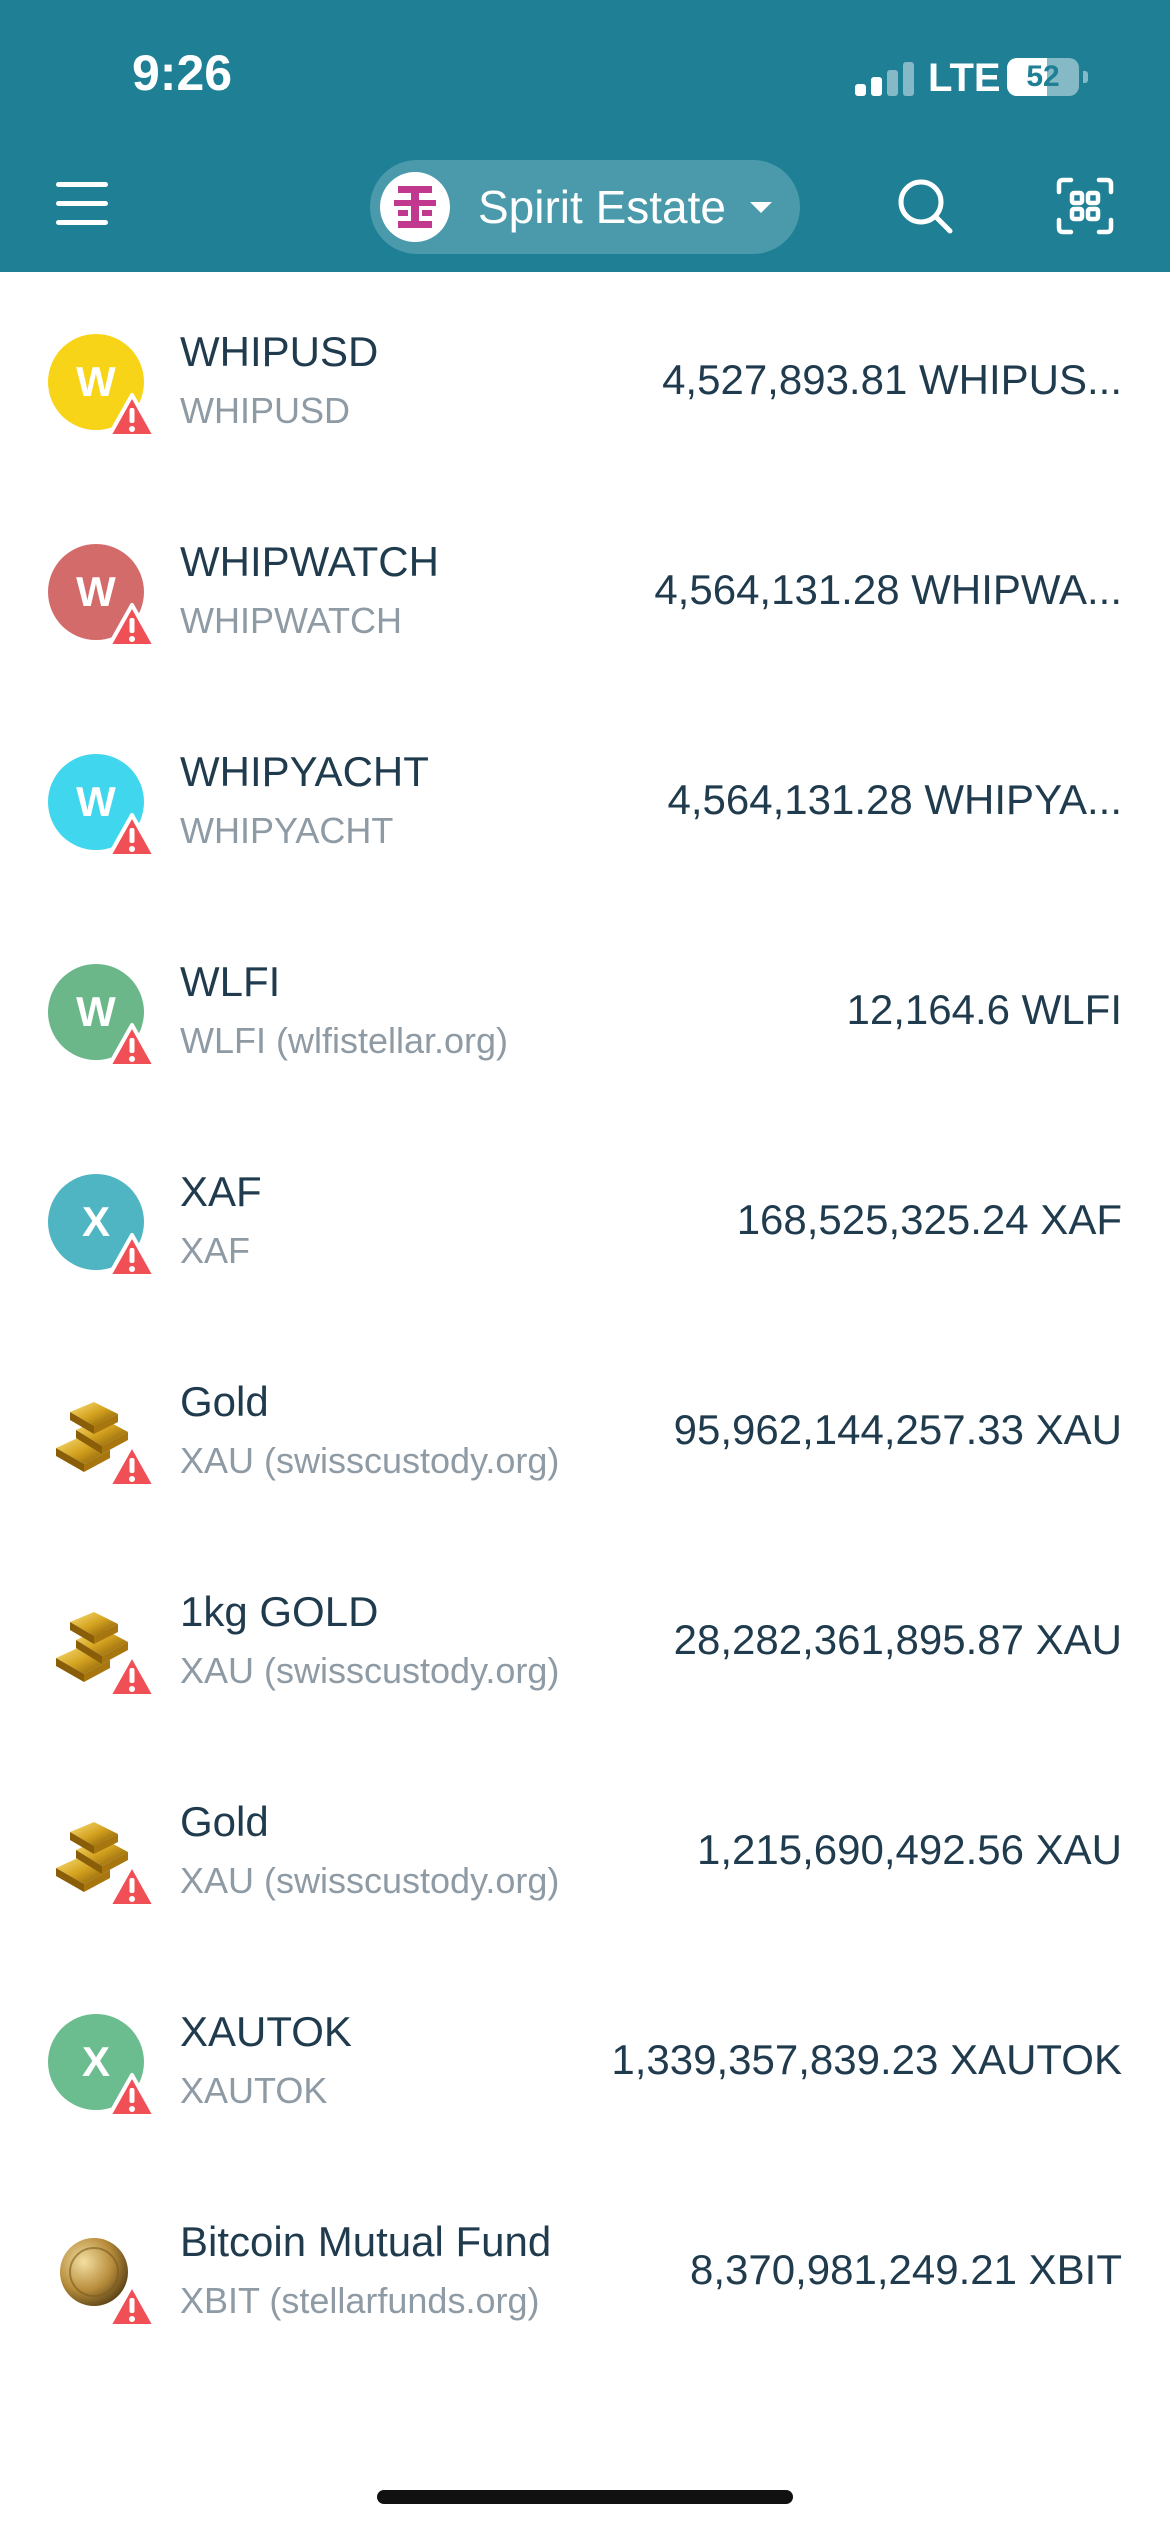 The image size is (1170, 2532). Describe the element at coordinates (360, 2300) in the screenshot. I see `asset-code: XBIT (stellarfunds.org)` at that location.